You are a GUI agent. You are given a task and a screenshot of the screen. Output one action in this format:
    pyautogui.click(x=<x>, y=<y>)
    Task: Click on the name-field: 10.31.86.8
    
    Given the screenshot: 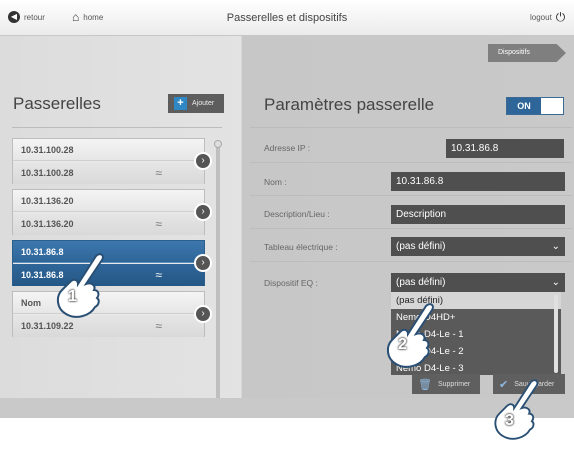 What is the action you would take?
    pyautogui.click(x=478, y=181)
    